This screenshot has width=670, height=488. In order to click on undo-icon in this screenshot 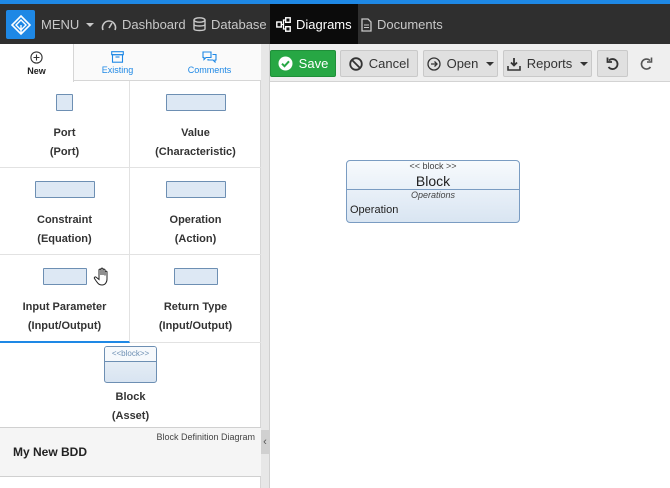, I will do `click(612, 63)`.